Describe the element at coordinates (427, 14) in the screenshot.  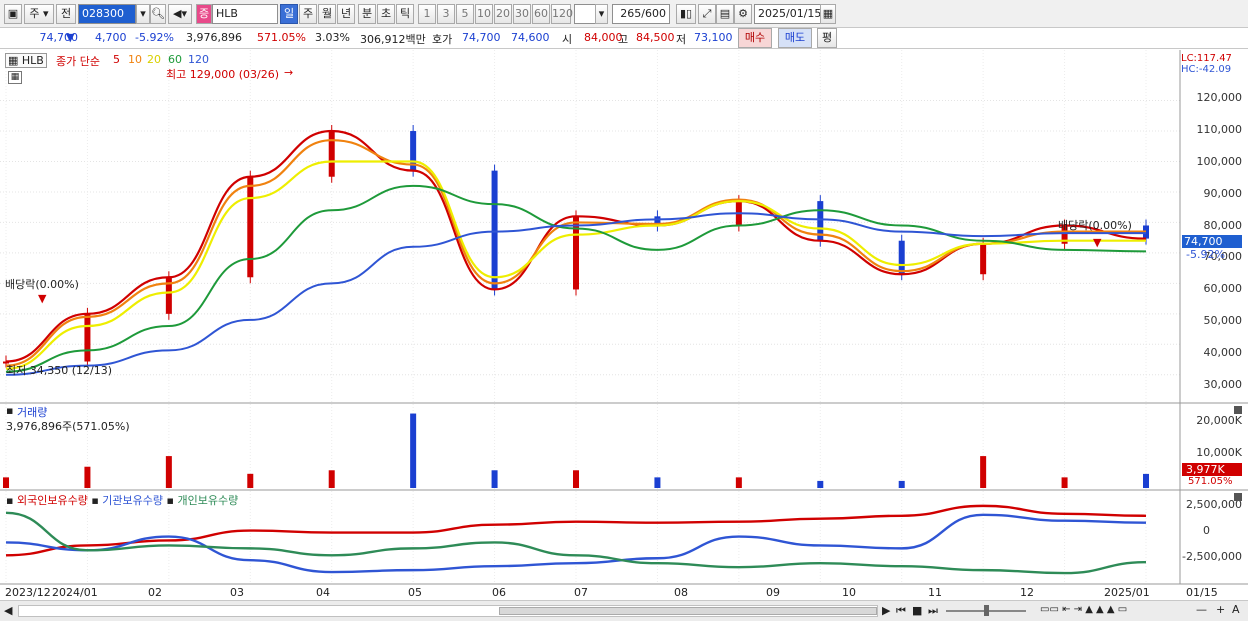
I see `interval-1: 1` at that location.